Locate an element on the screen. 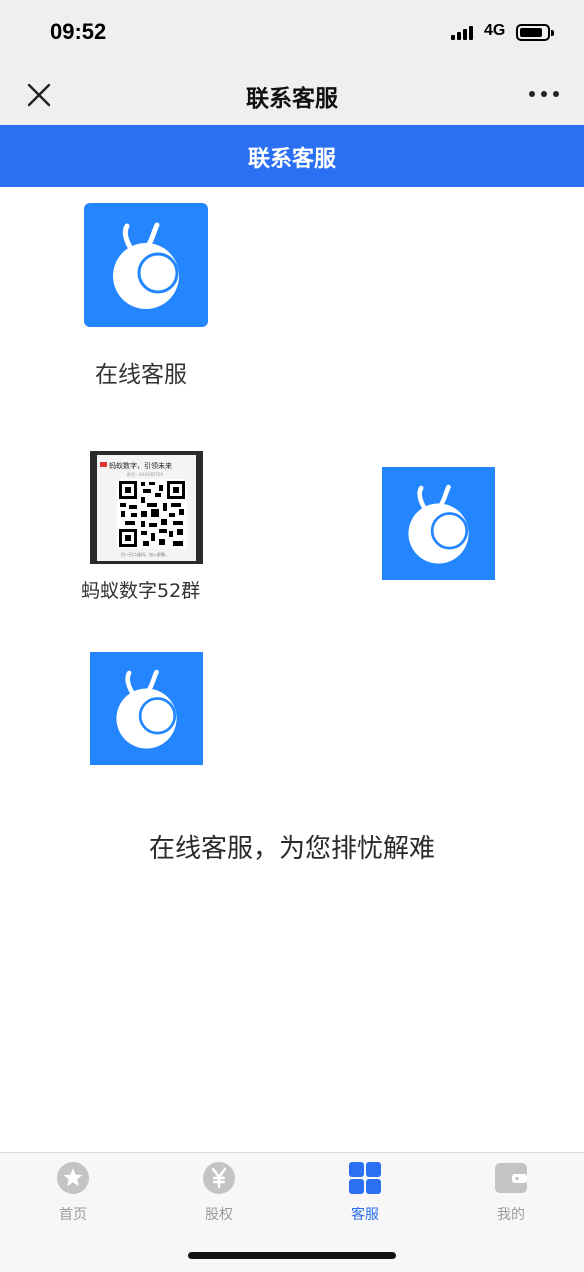  signal-icon is located at coordinates (464, 33).